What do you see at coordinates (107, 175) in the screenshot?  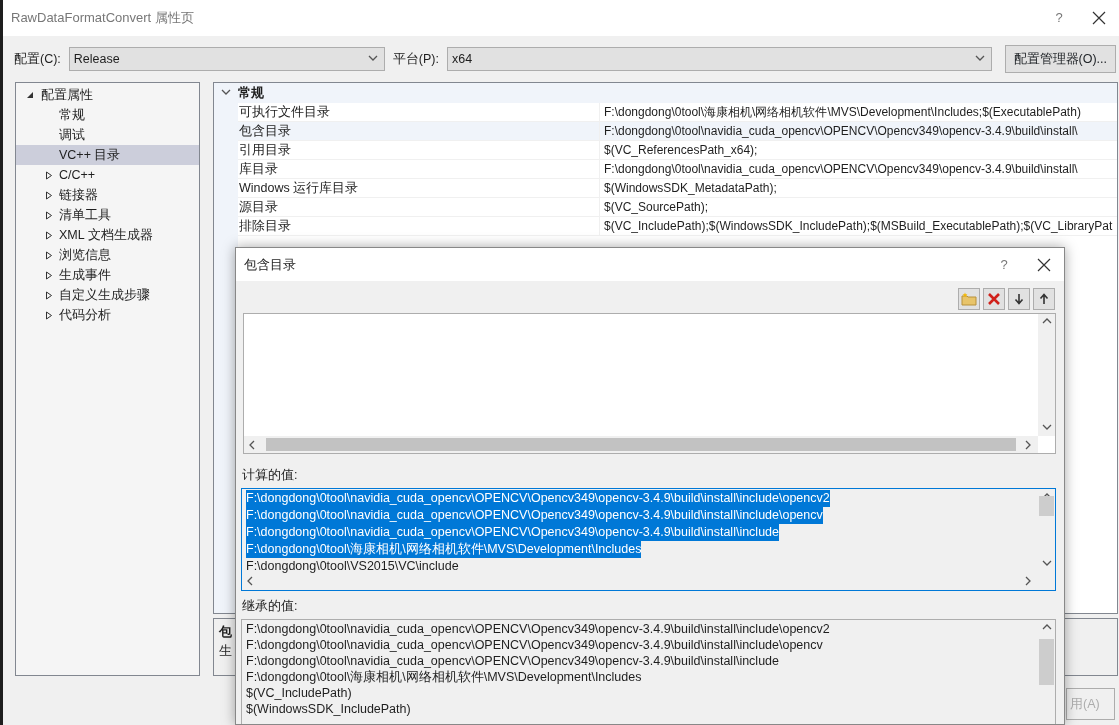 I see `tree-item: C/C++` at bounding box center [107, 175].